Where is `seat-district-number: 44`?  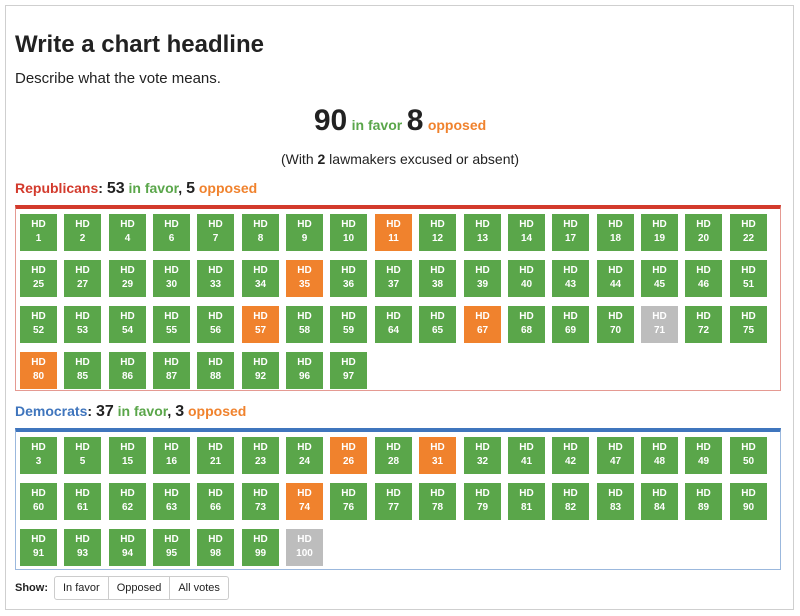 seat-district-number: 44 is located at coordinates (615, 284).